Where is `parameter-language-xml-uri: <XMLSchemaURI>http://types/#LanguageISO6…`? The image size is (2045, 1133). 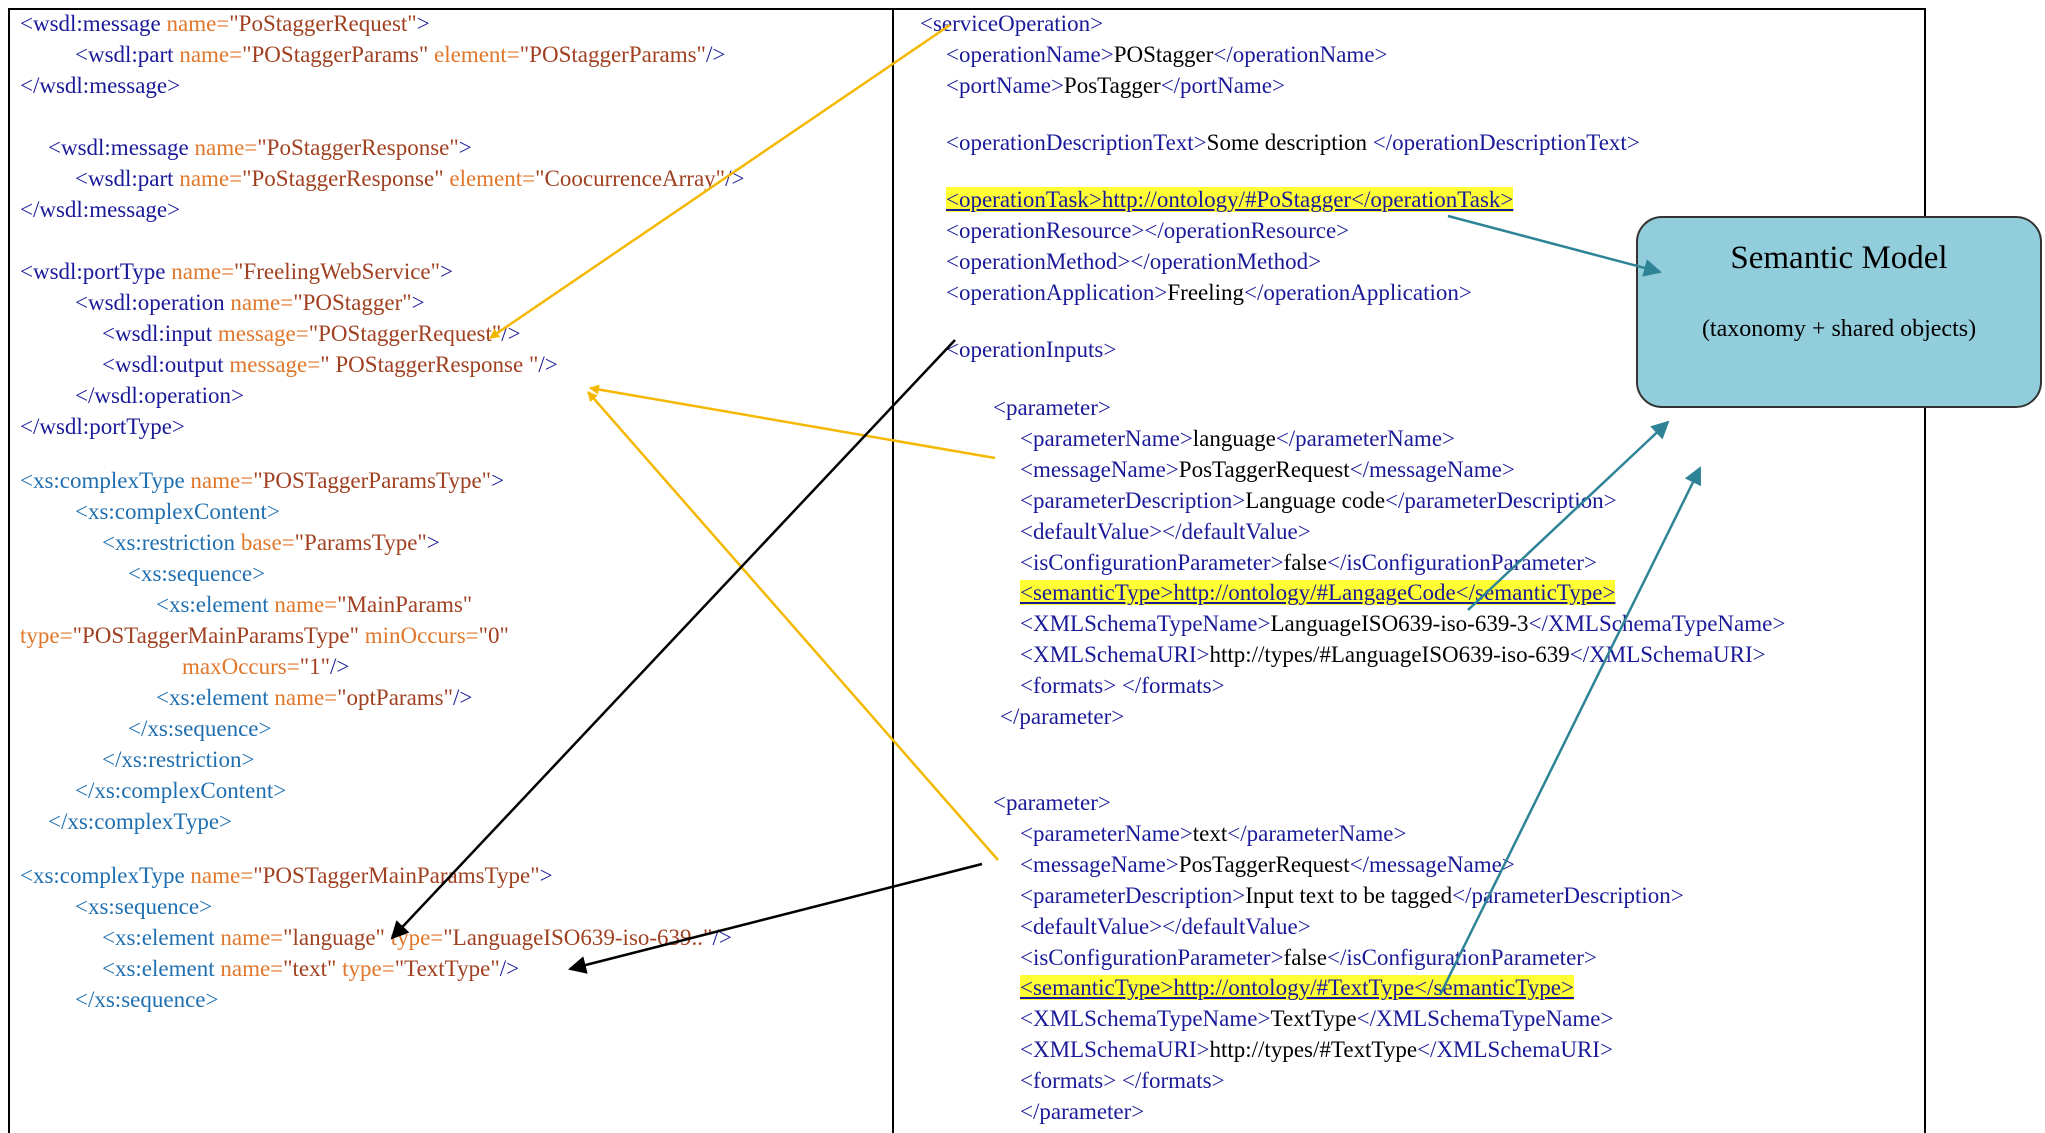 parameter-language-xml-uri: <XMLSchemaURI>http://types/#LanguageISO6… is located at coordinates (1393, 654).